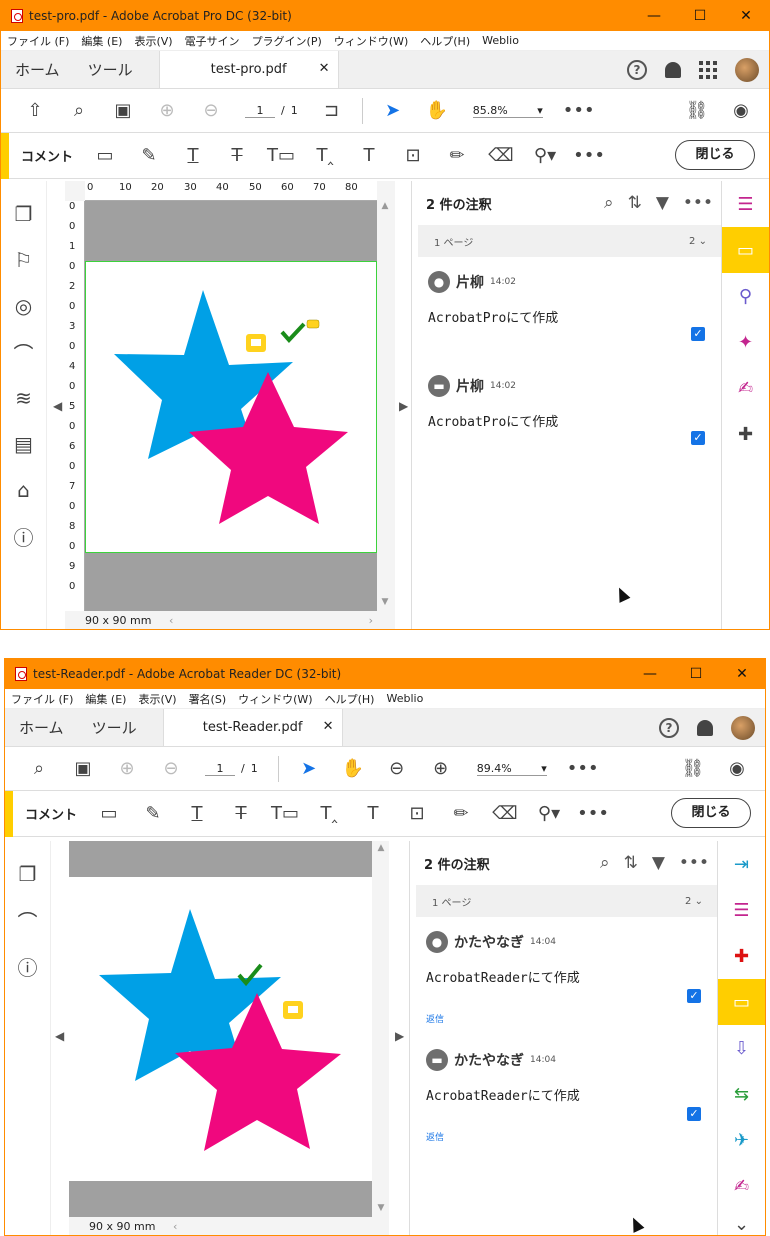 This screenshot has height=1236, width=770. Describe the element at coordinates (381, 1208) in the screenshot. I see `scroll-down-icon: ▼` at that location.